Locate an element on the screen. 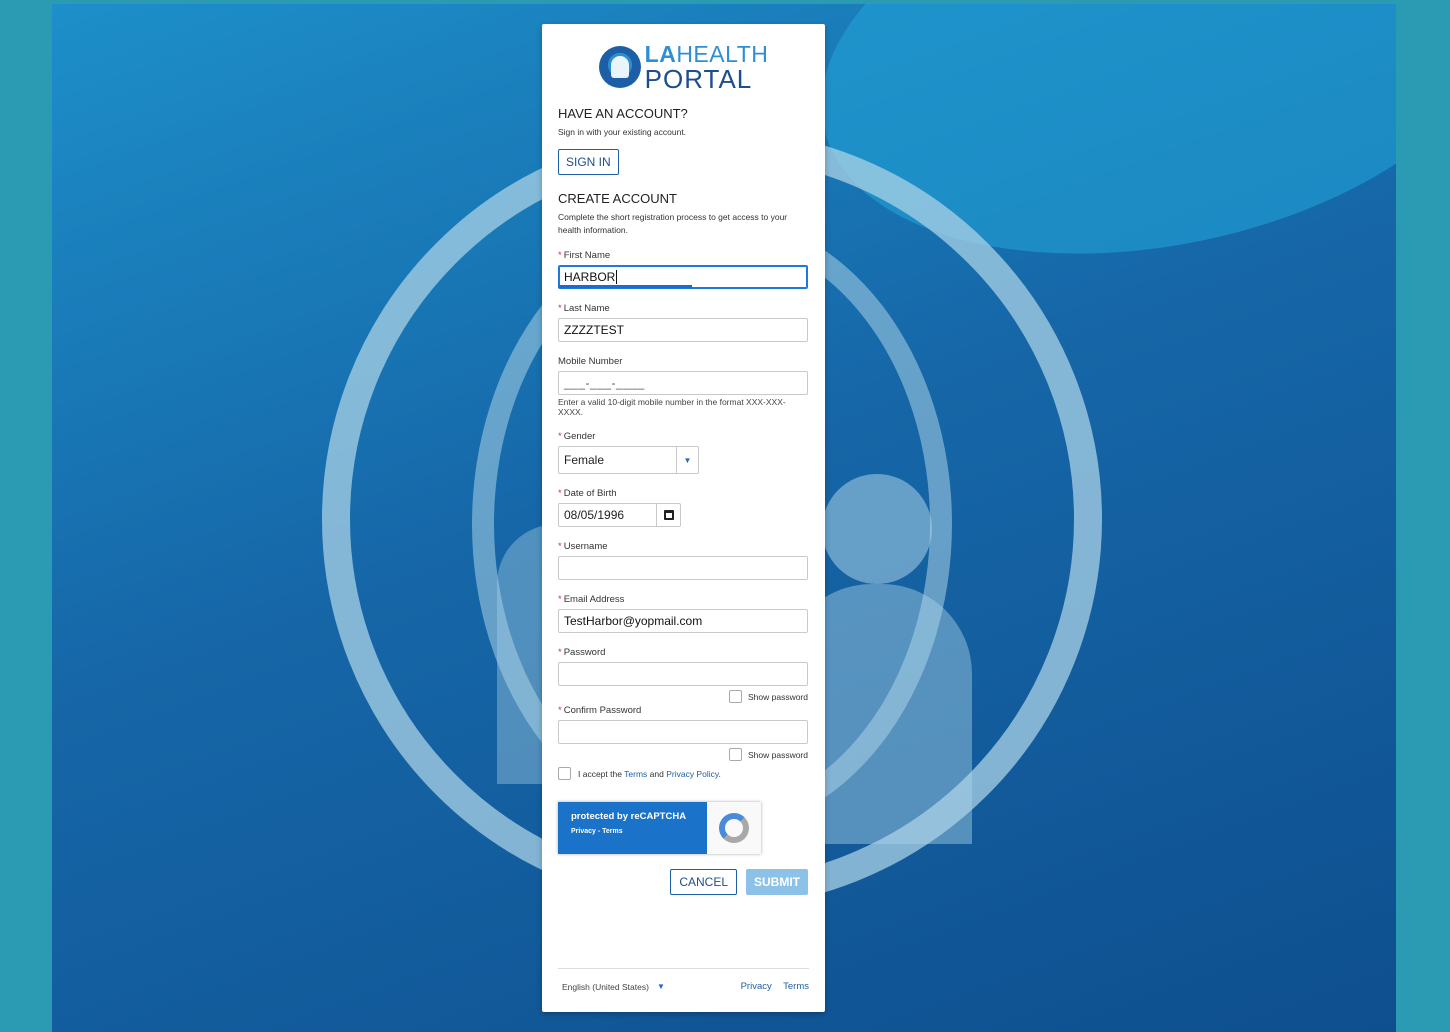  create-account-title: CREATE ACCOUNT is located at coordinates (617, 199).